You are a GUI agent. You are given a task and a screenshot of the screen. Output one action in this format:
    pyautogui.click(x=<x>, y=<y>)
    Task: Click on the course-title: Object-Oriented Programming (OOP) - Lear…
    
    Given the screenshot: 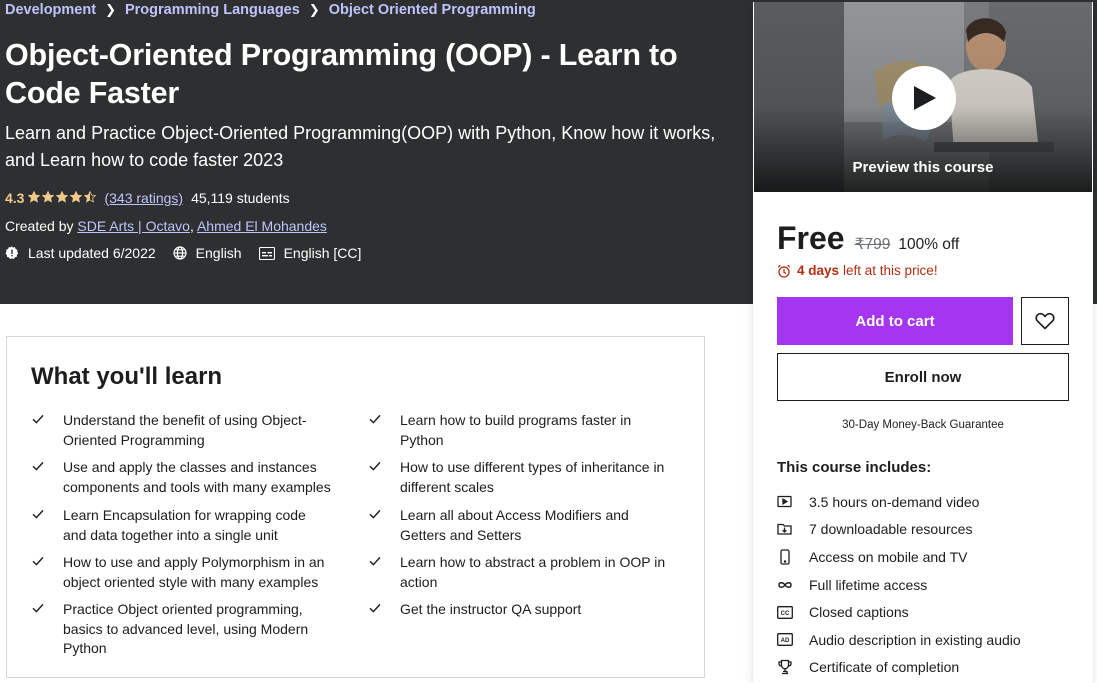 What is the action you would take?
    pyautogui.click(x=341, y=74)
    